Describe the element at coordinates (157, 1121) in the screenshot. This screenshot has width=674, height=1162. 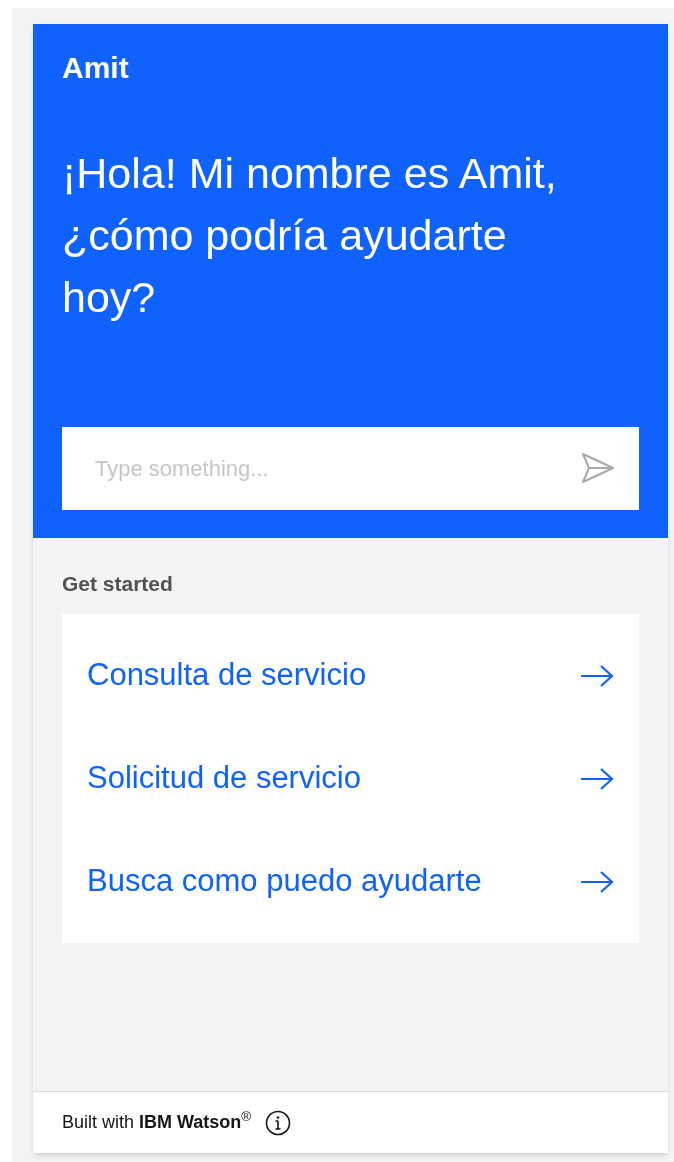
I see `footer-text: Built with IBM Watson$^{®}$` at that location.